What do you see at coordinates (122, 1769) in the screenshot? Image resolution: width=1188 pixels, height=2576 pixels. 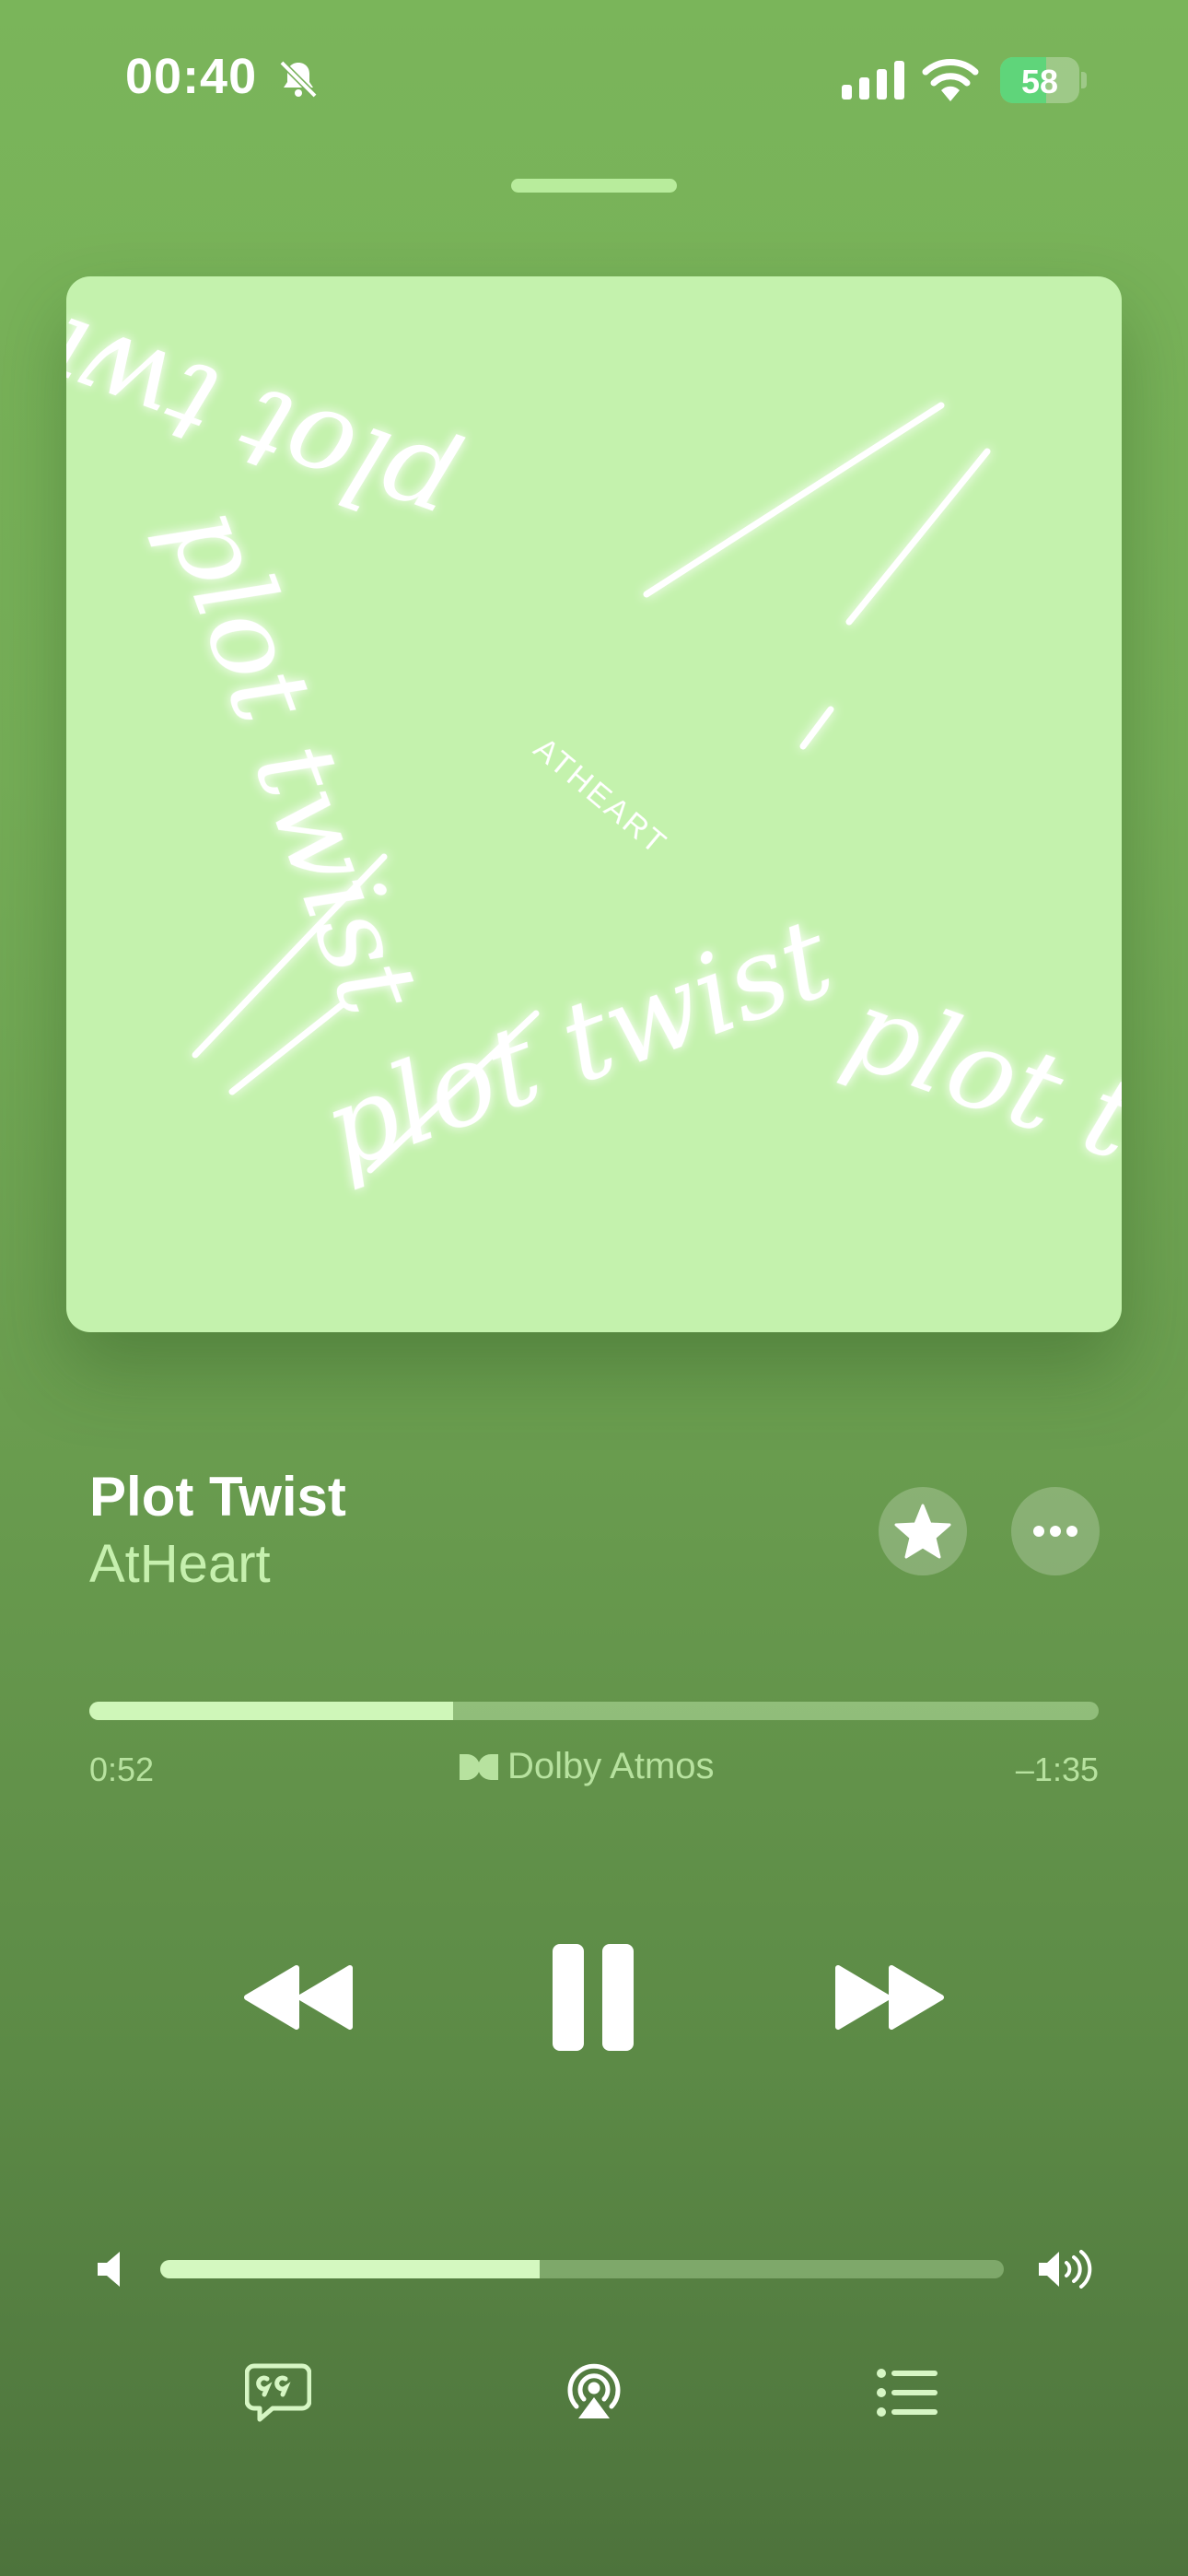 I see `elapsed-time: 0:52` at bounding box center [122, 1769].